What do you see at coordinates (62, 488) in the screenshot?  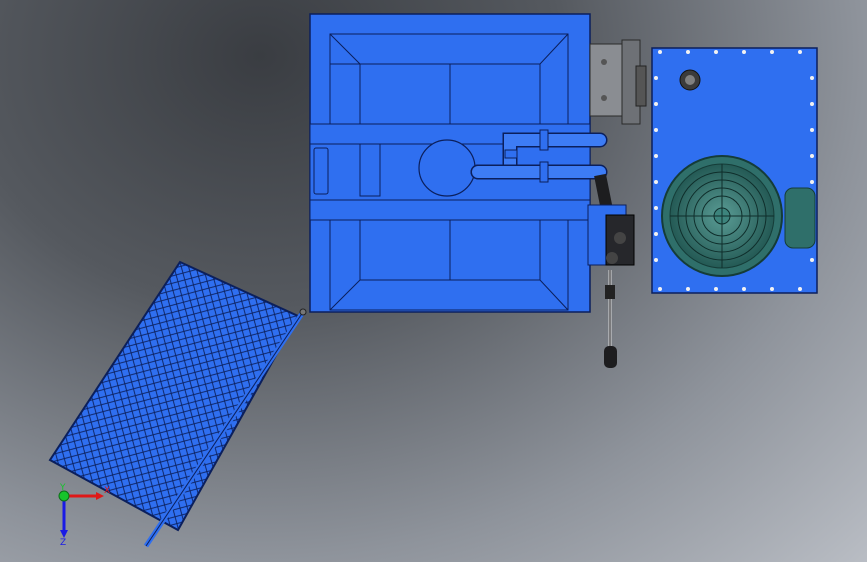 I see `y-axis-label: Y` at bounding box center [62, 488].